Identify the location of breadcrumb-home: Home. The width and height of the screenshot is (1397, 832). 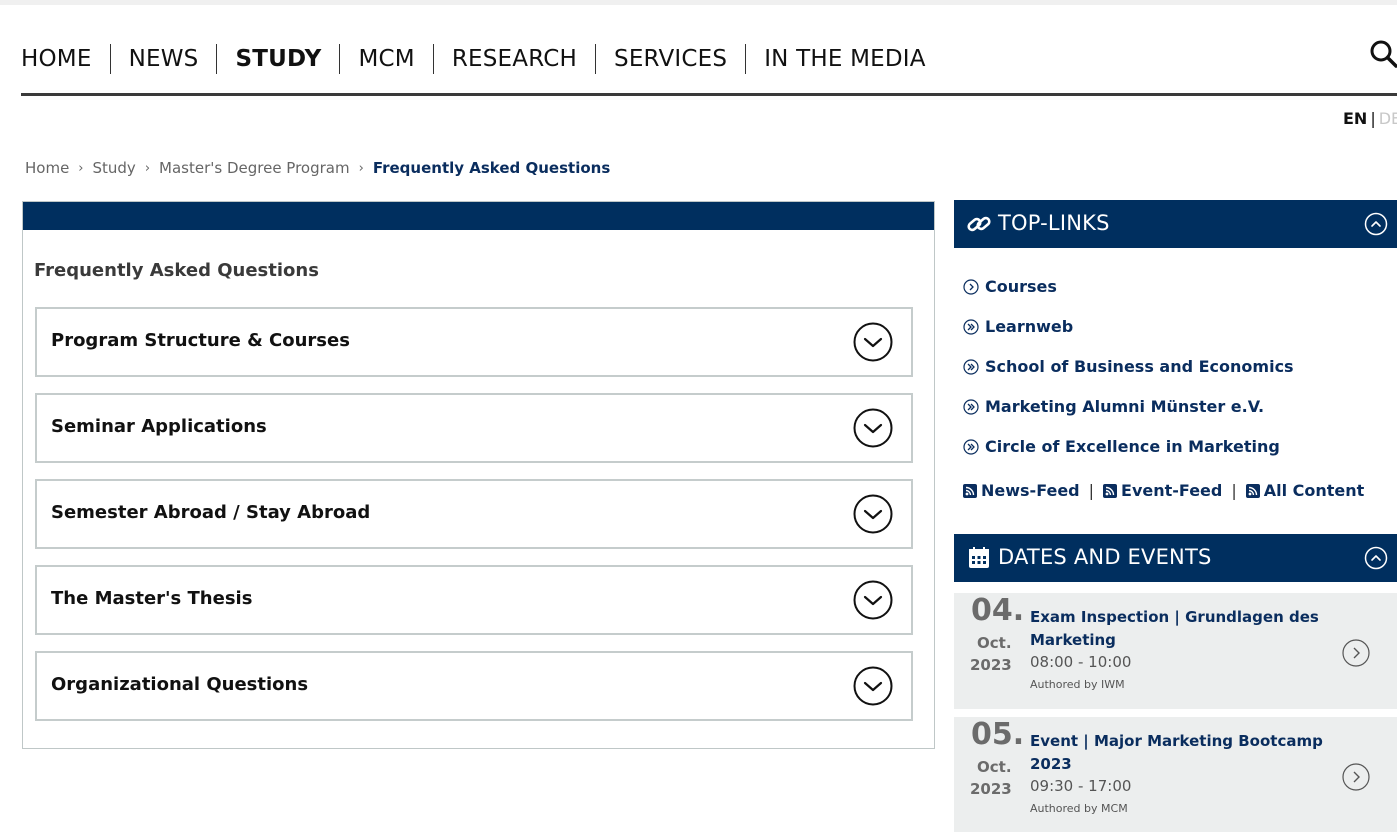
(47, 168).